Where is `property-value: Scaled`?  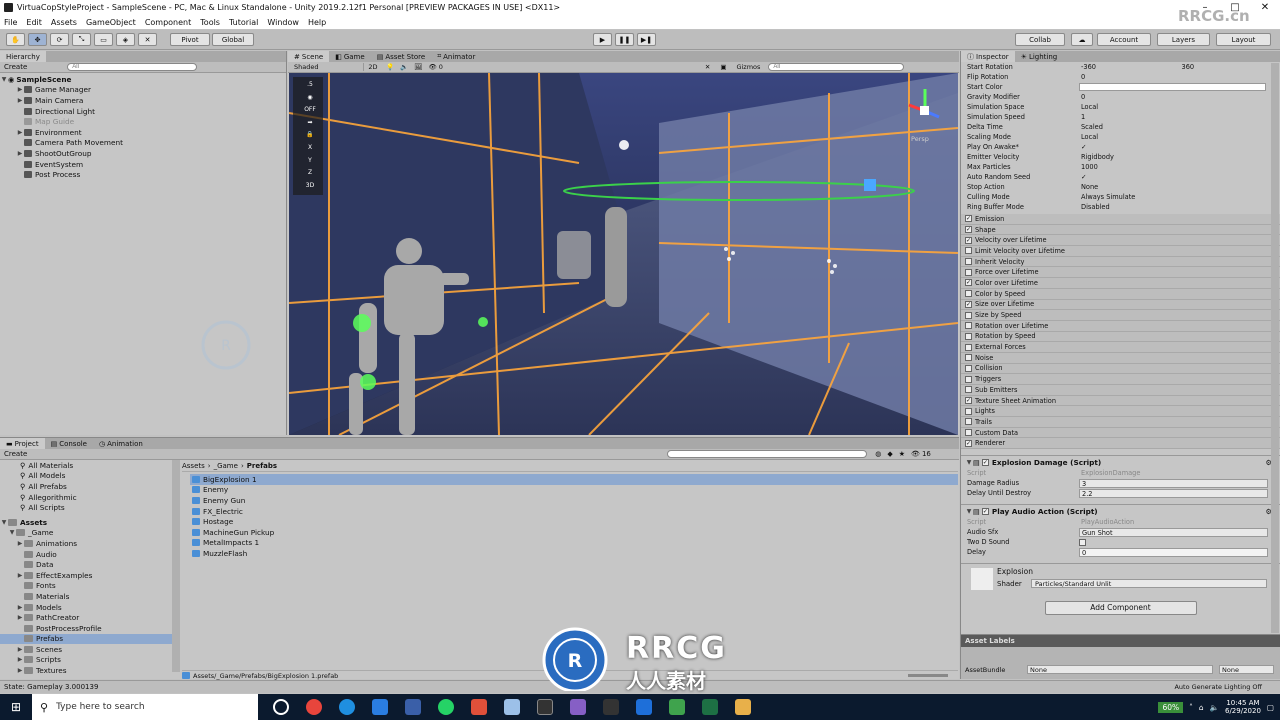 property-value: Scaled is located at coordinates (1179, 127).